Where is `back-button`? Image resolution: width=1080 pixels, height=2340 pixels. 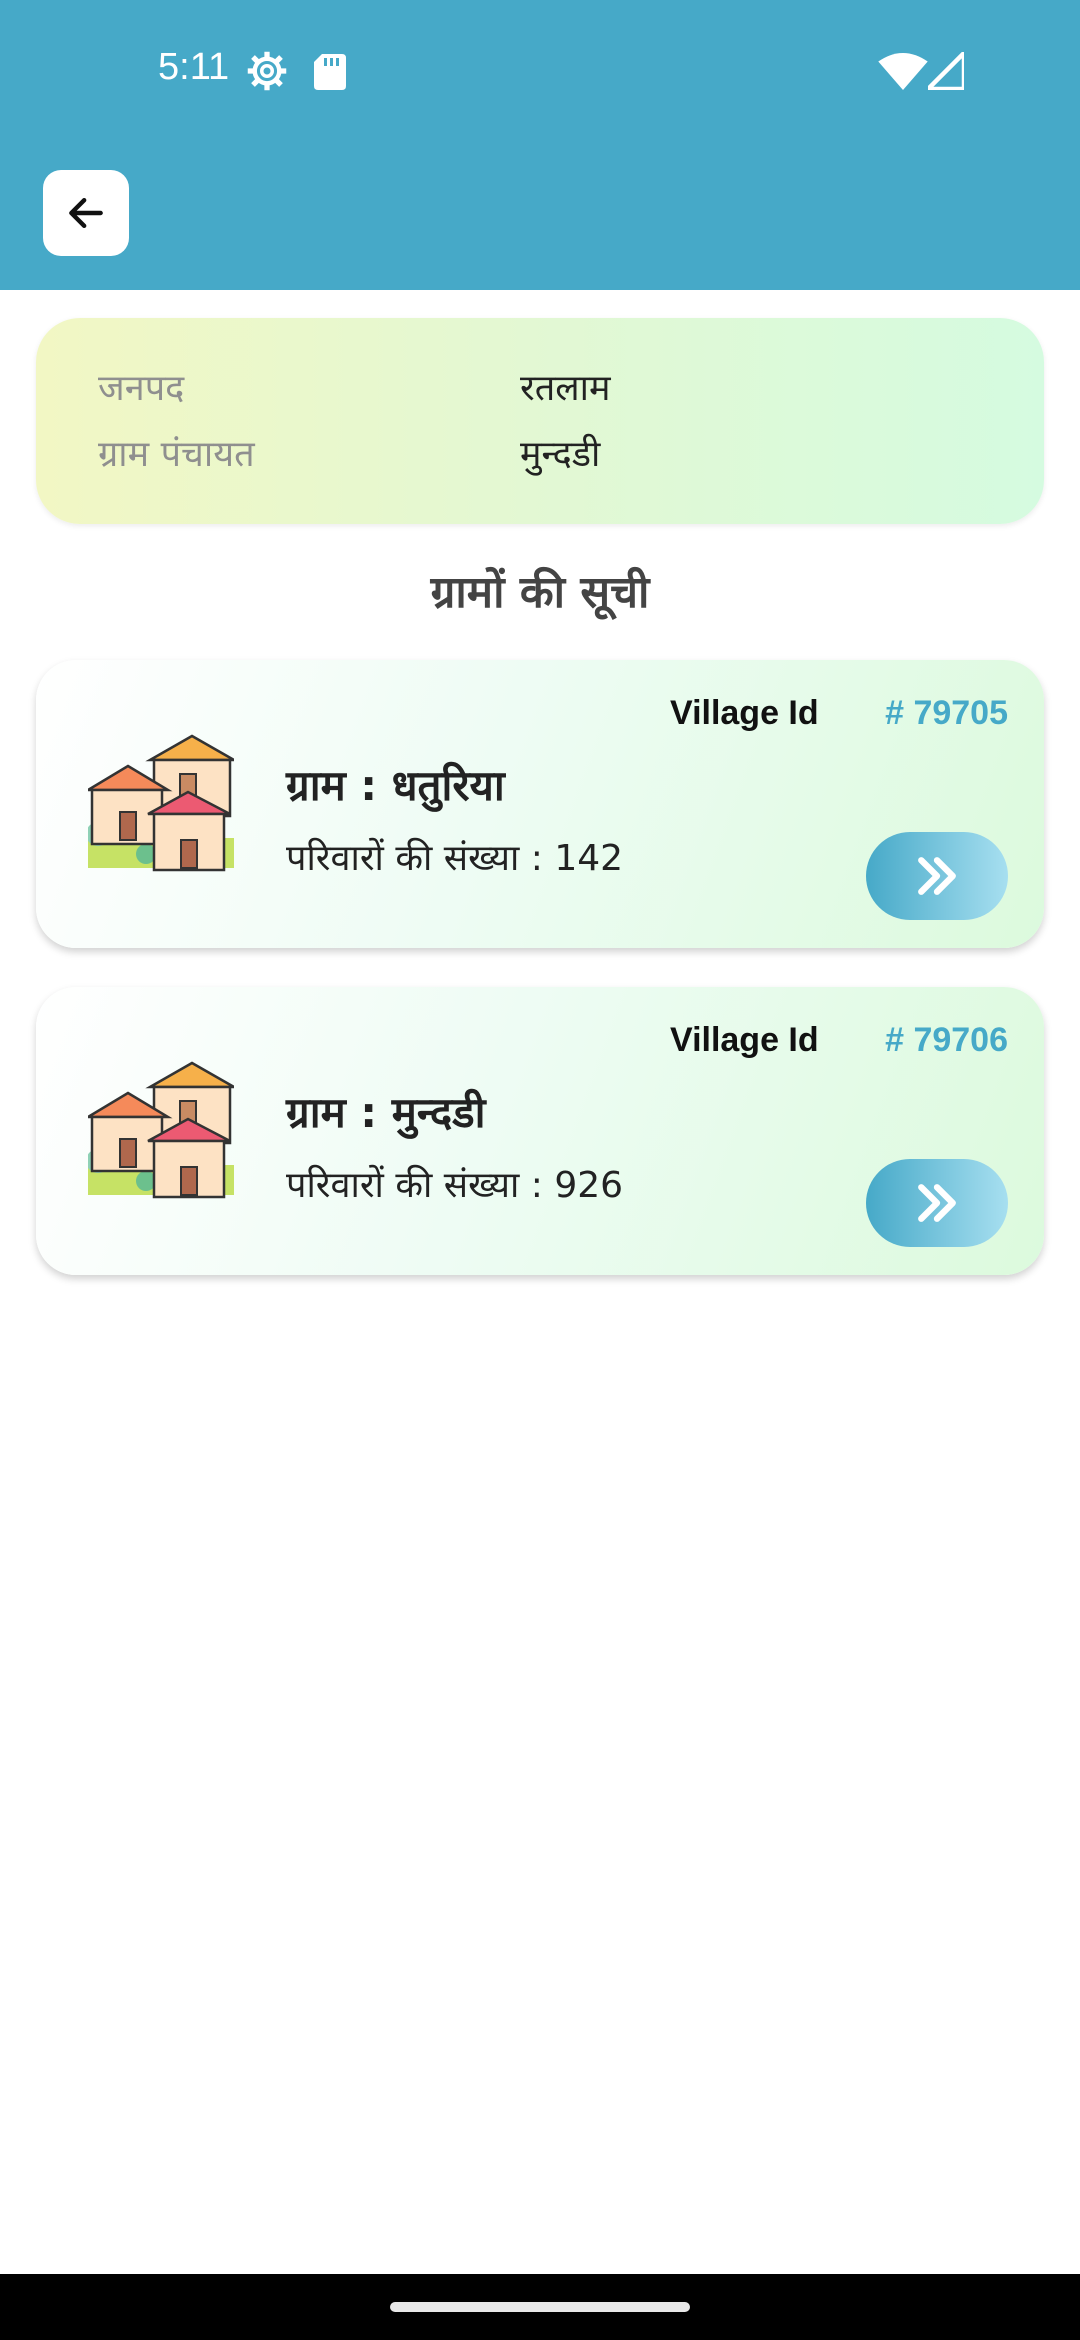 back-button is located at coordinates (86, 213).